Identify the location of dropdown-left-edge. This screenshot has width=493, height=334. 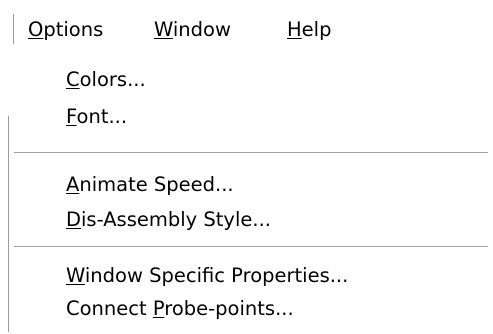
(8, 224).